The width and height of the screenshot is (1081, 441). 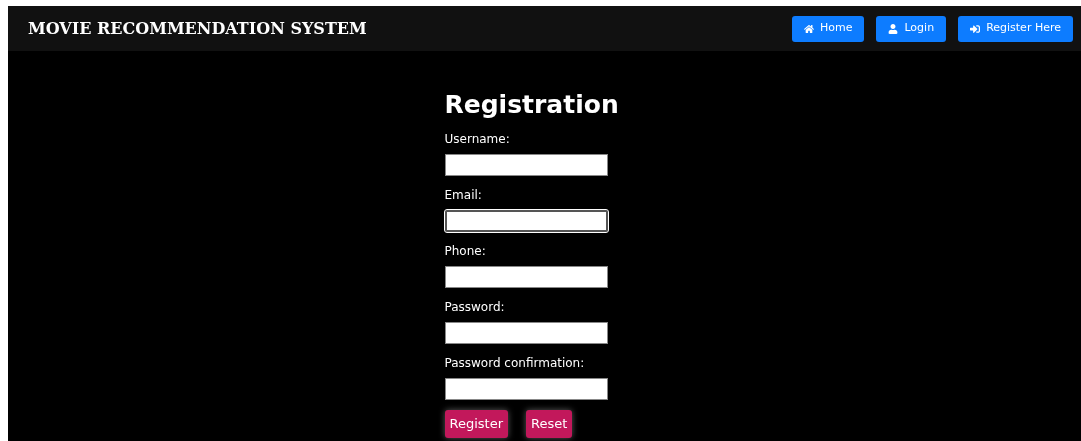 I want to click on field-label: Password confirmation:, so click(x=515, y=363).